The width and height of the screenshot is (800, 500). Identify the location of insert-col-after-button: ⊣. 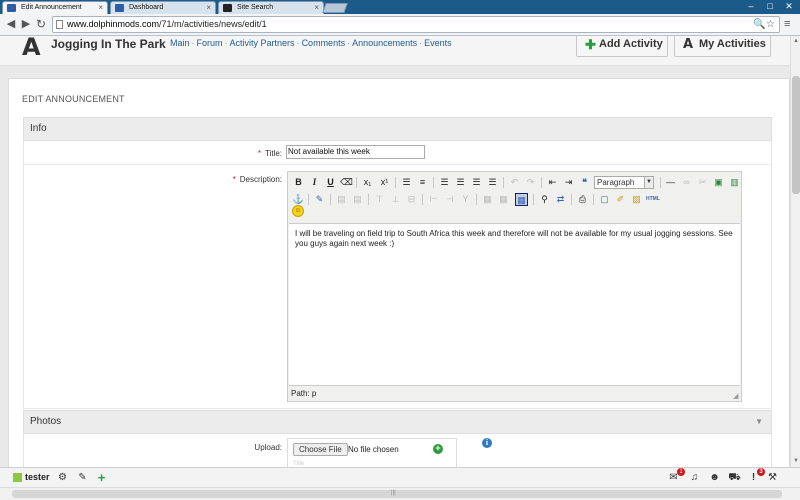
(449, 199).